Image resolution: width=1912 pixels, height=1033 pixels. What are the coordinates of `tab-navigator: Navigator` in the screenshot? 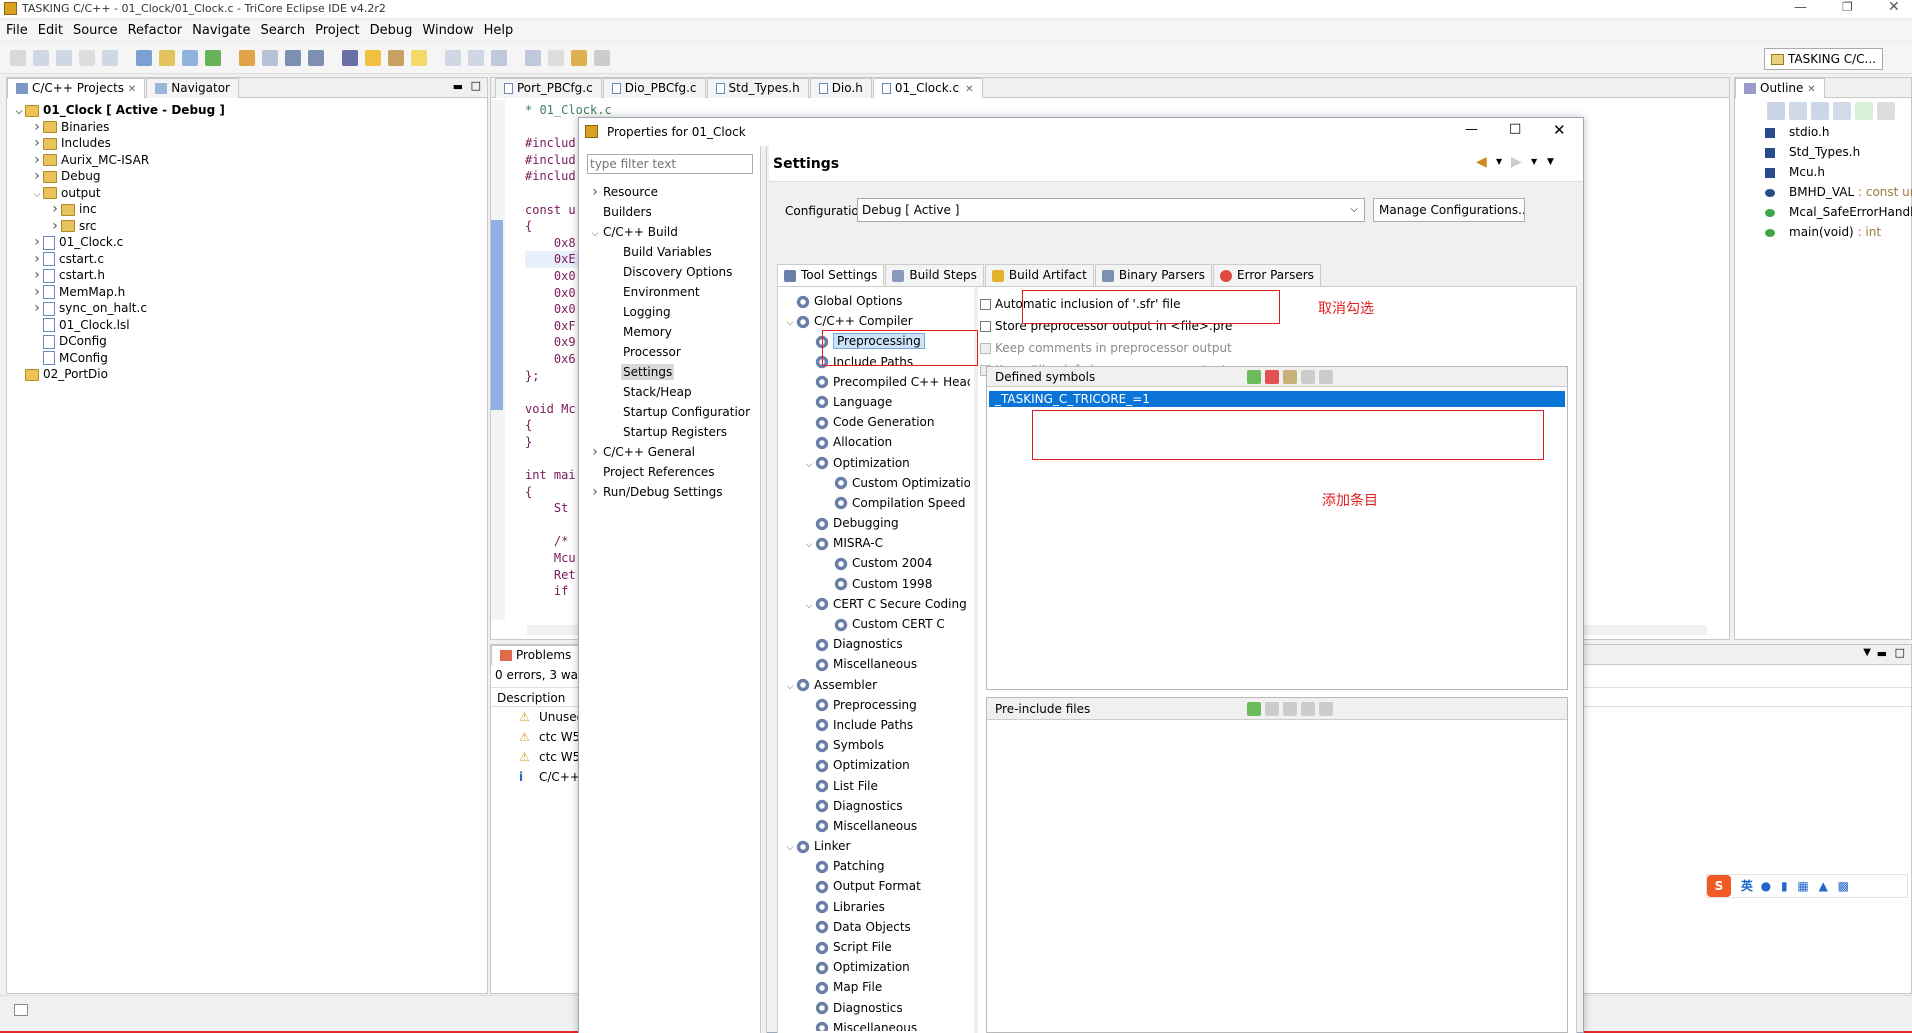 It's located at (192, 88).